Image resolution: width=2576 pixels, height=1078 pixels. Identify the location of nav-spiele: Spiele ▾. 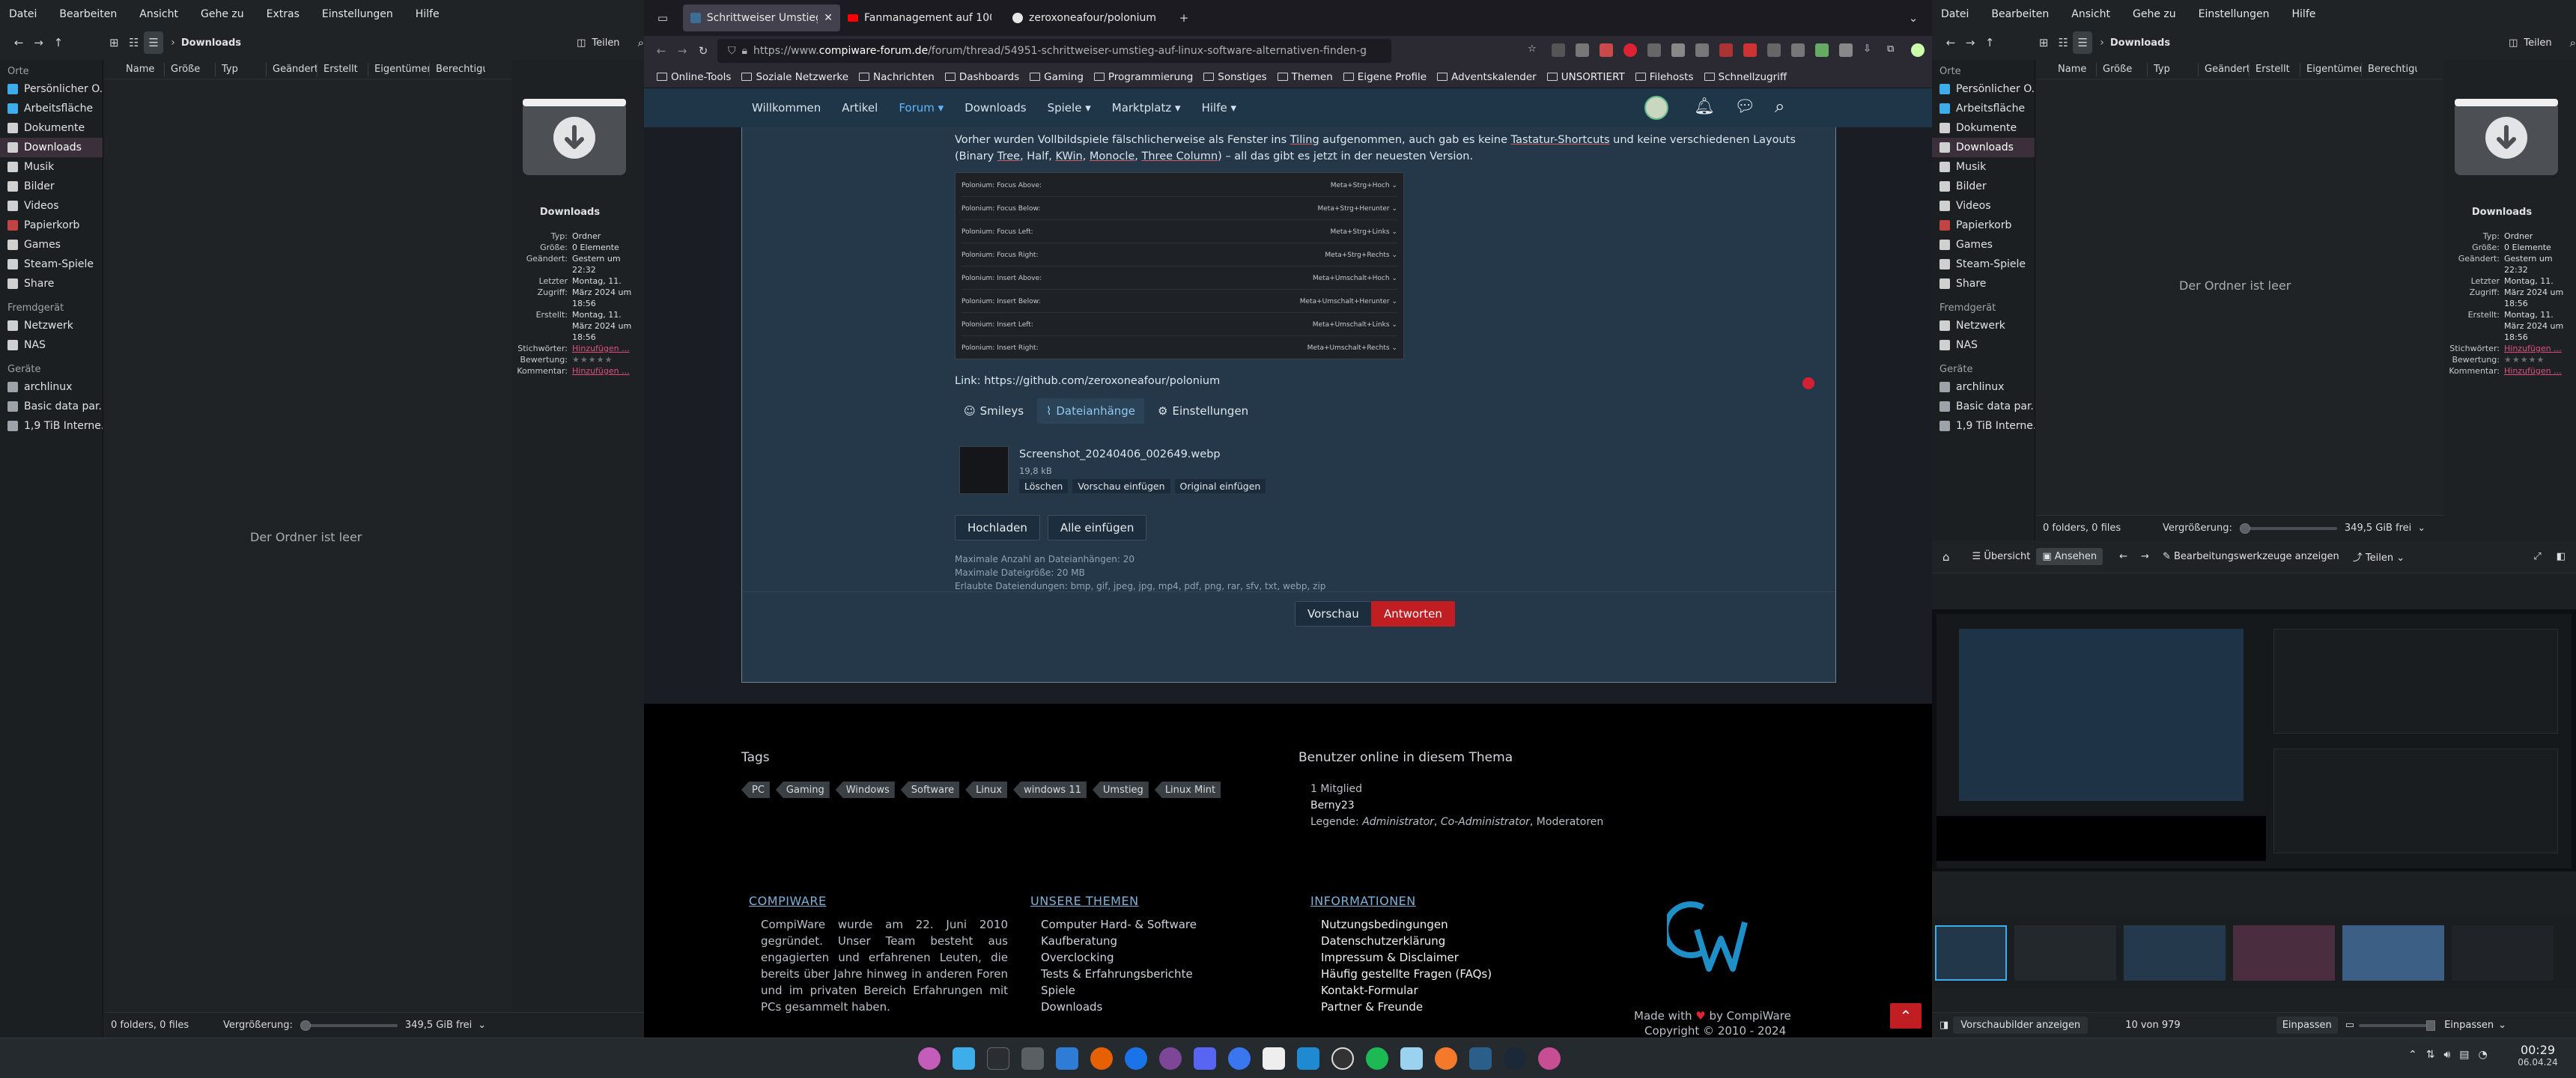
(1069, 108).